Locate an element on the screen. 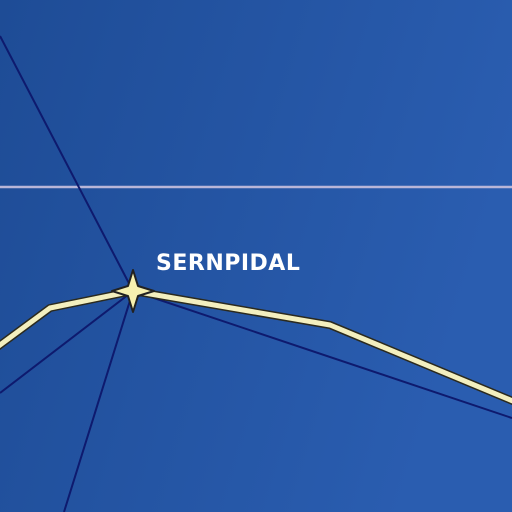  place-label: SERNPIDAL is located at coordinates (228, 263).